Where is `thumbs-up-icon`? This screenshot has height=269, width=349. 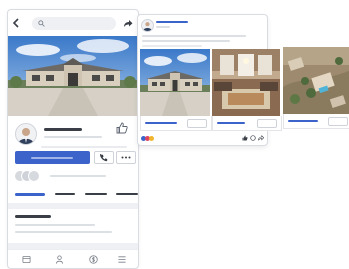 thumbs-up-icon is located at coordinates (122, 128).